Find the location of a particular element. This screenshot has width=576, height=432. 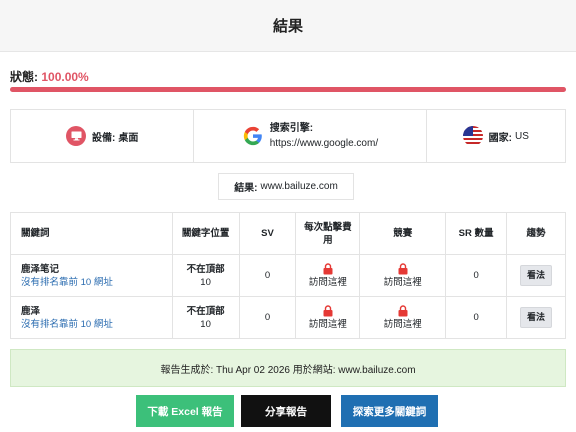

table-header-row: 關鍵詞 關鍵字位置 SV 每次點擊費用 競賽 SR 數量 趨勢 is located at coordinates (288, 233).